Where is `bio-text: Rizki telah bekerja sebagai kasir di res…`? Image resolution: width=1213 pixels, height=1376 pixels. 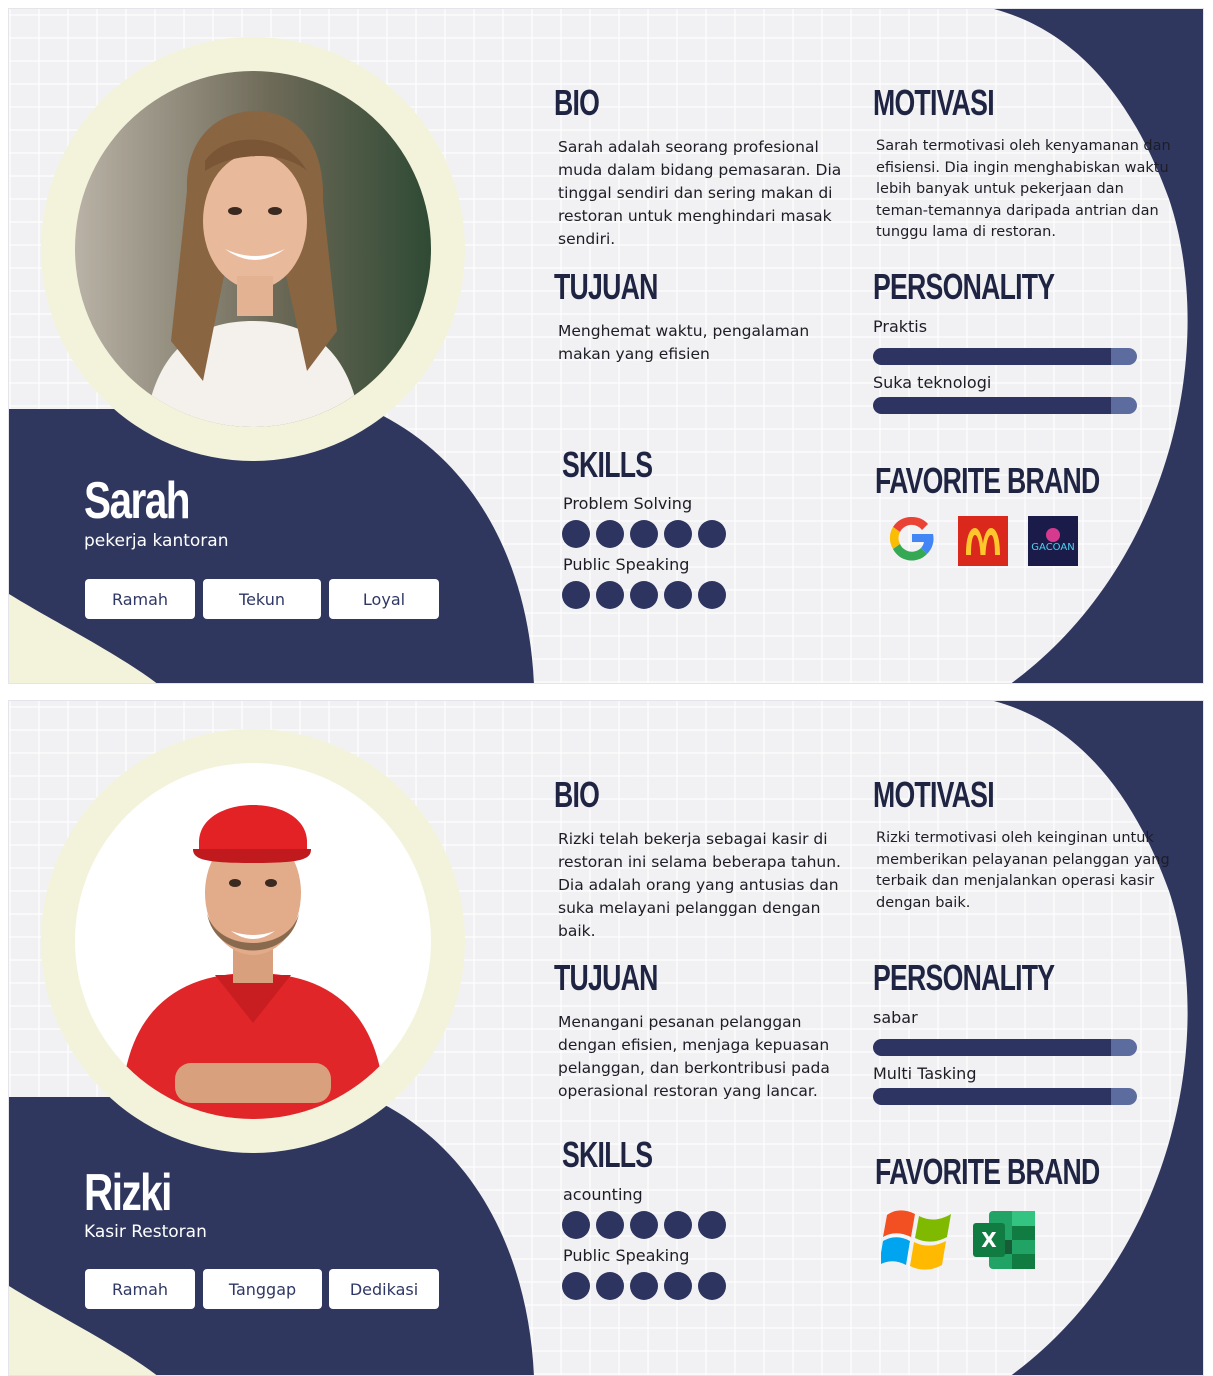
bio-text: Rizki telah bekerja sebagai kasir di res… is located at coordinates (699, 885).